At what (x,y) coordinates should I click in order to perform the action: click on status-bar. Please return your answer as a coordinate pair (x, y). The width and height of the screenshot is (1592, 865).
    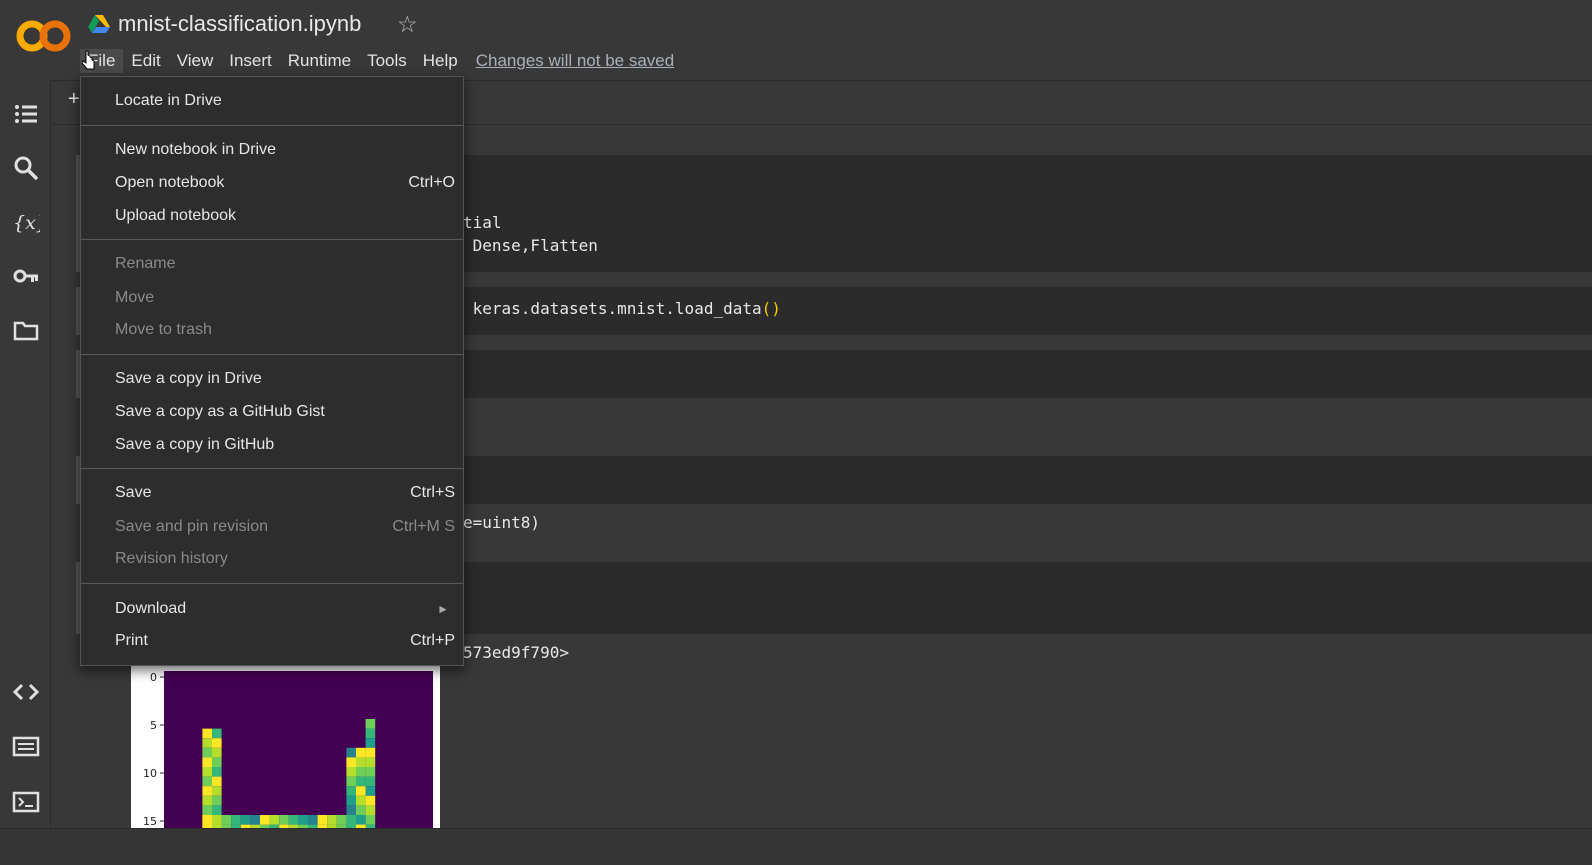
    Looking at the image, I should click on (796, 846).